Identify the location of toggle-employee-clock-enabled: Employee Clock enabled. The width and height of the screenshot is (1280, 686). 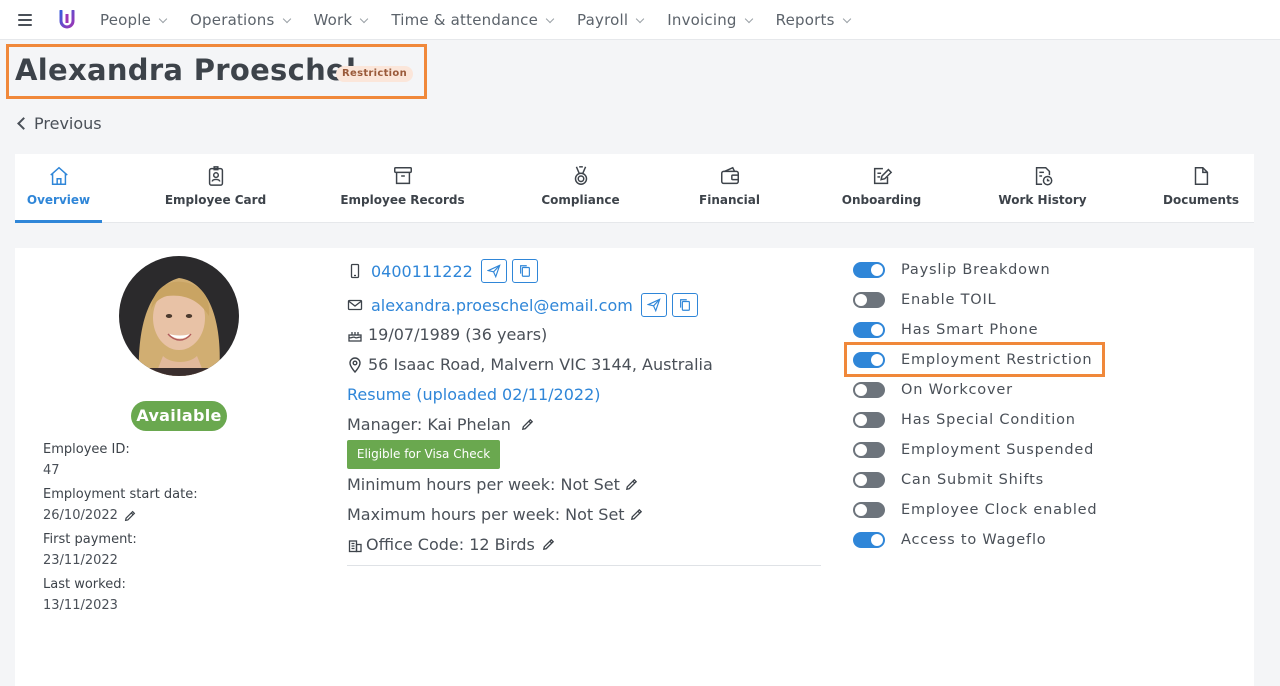
(975, 510).